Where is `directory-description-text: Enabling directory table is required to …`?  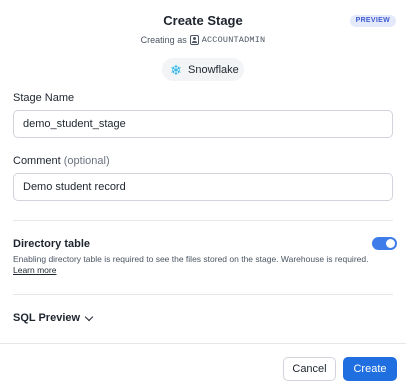 directory-description-text: Enabling directory table is required to … is located at coordinates (191, 259).